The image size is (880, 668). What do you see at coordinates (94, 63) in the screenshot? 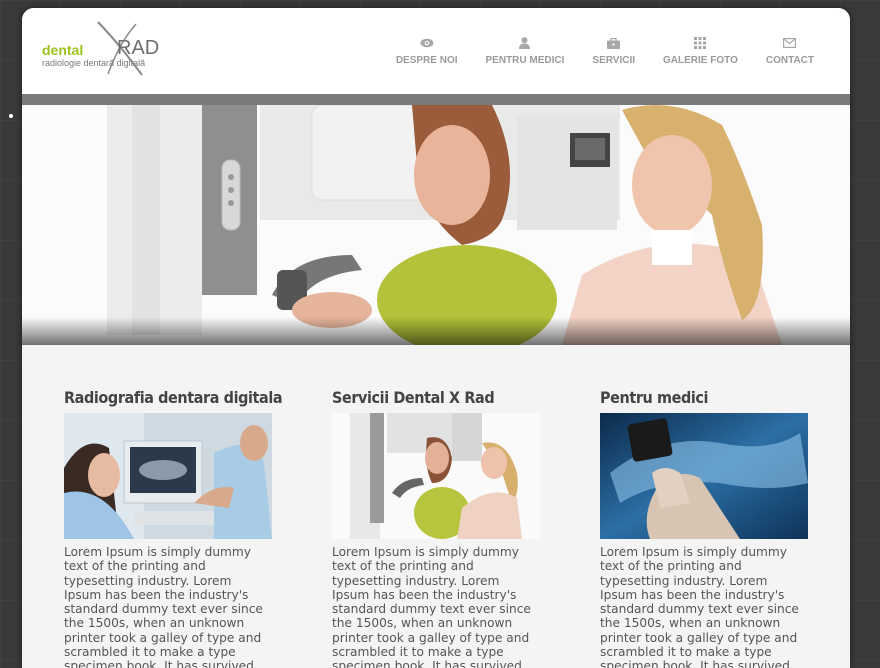
I see `logo-tagline: radiologie dentară digitală` at bounding box center [94, 63].